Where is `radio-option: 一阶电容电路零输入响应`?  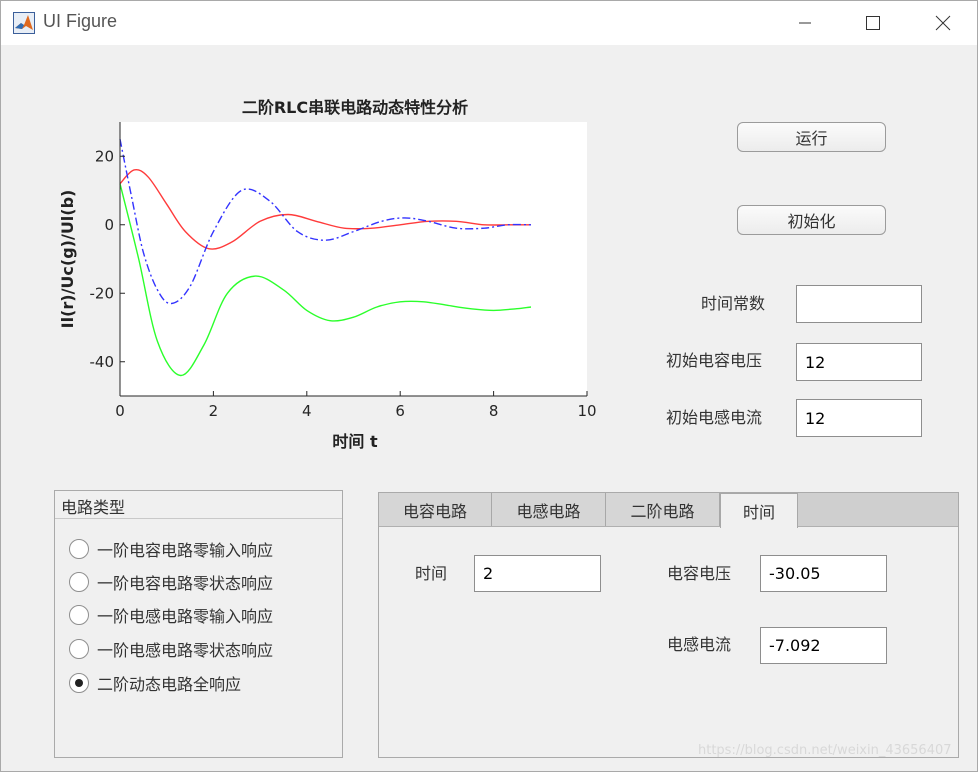
radio-option: 一阶电容电路零输入响应 is located at coordinates (171, 549).